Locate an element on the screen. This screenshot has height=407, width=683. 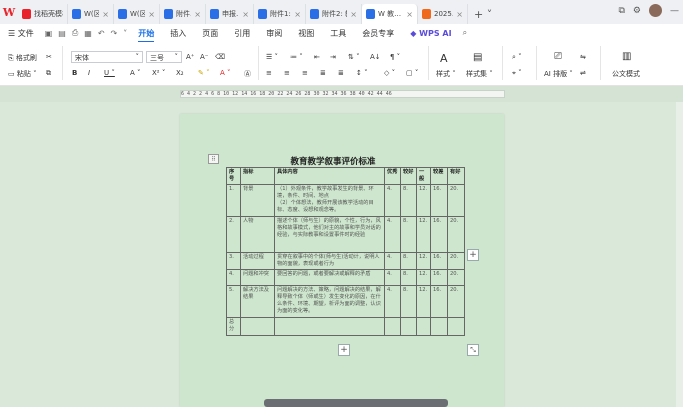
justify-icon: ≣ is located at coordinates (323, 73).